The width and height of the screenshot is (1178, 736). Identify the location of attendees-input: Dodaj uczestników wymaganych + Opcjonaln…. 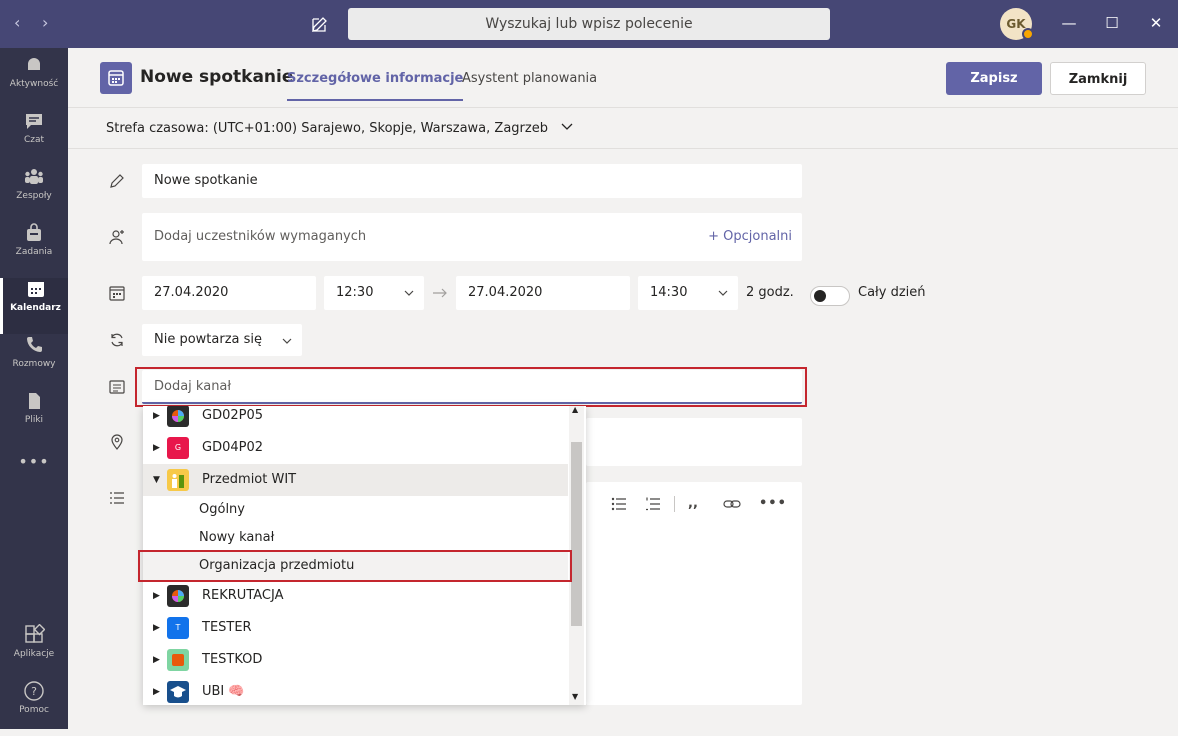
(472, 237).